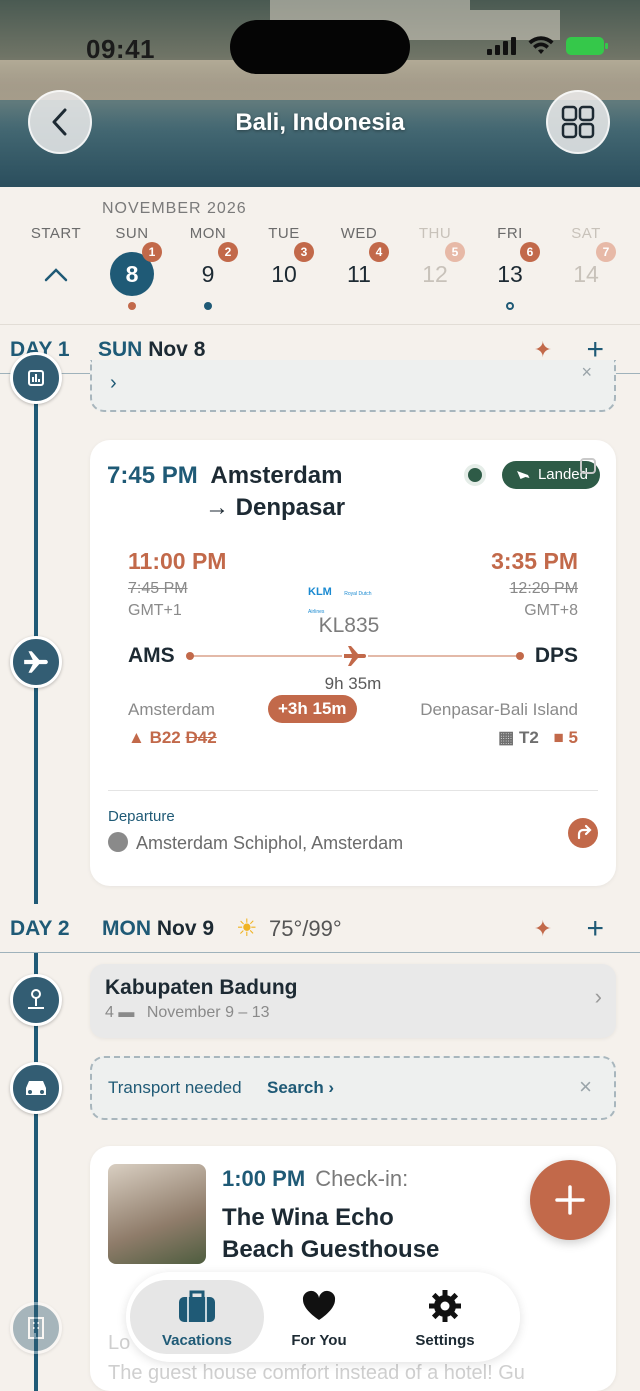 The width and height of the screenshot is (640, 1391). I want to click on bottom-tab-bar: Vacations For You Settings, so click(323, 1317).